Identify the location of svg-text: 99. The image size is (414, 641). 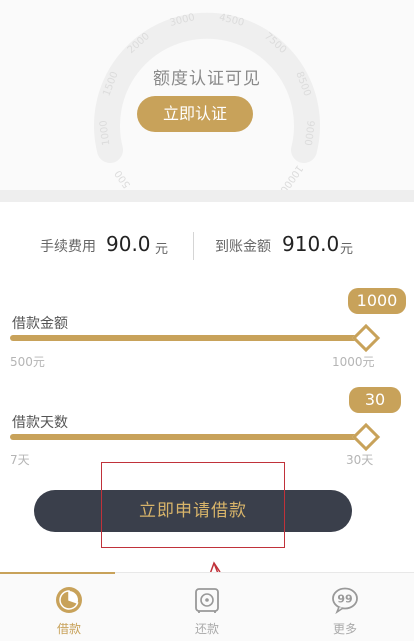
(344, 599).